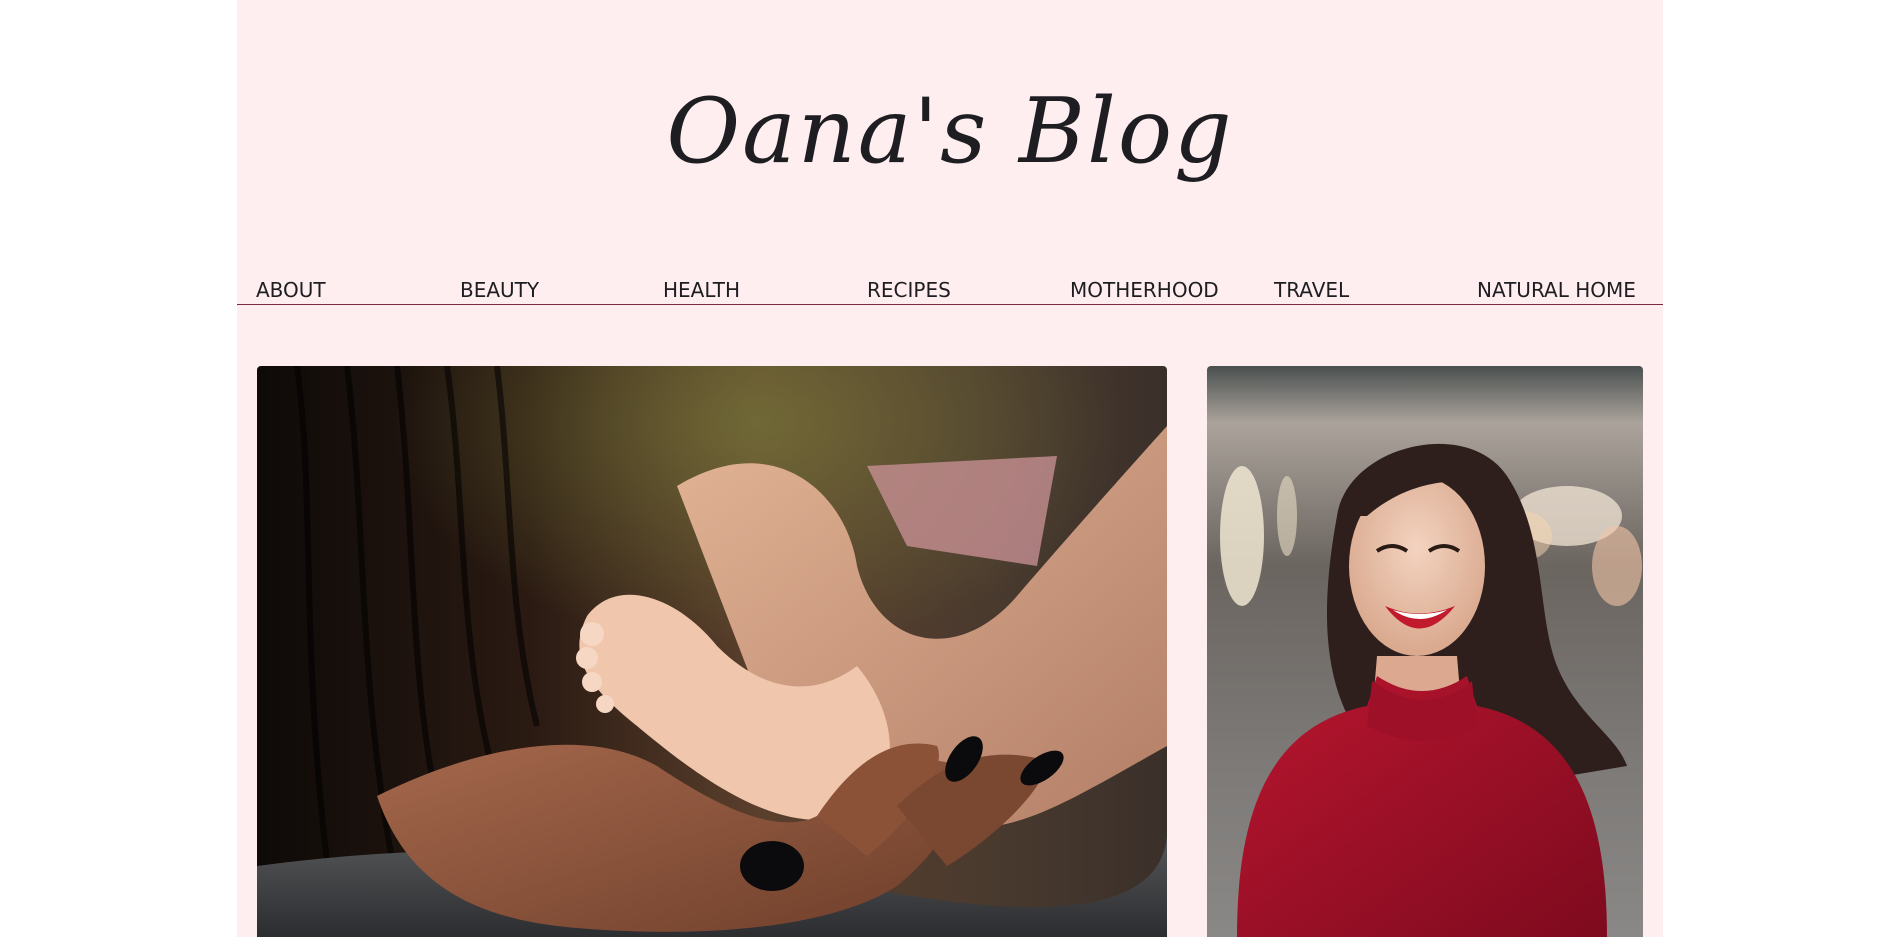 This screenshot has width=1898, height=937. I want to click on side-post-image, so click(1425, 651).